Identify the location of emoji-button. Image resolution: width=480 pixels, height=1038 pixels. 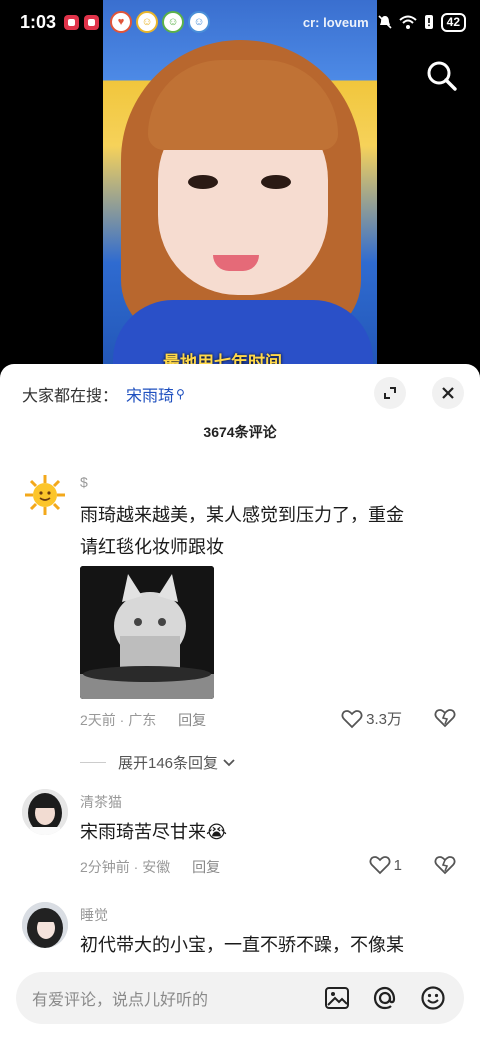
(433, 998).